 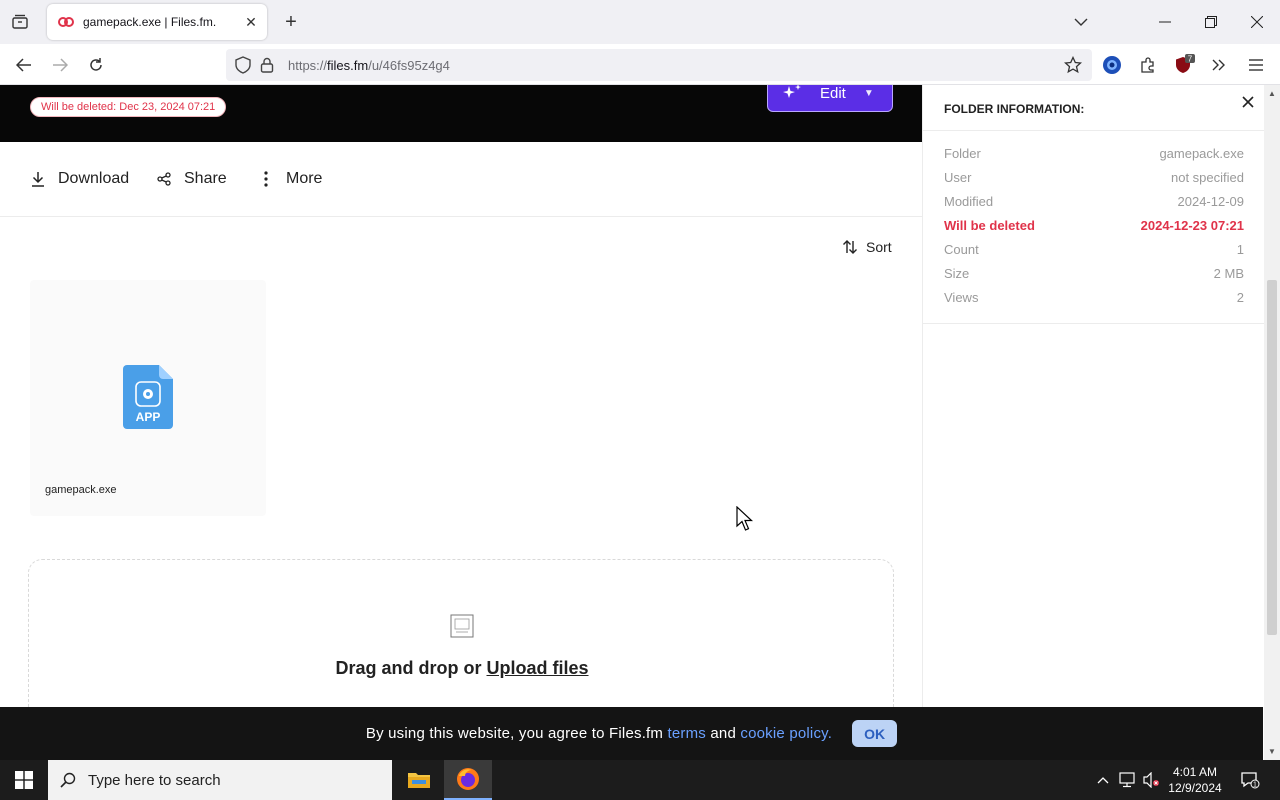 I want to click on info-row-count: Count 1, so click(x=1094, y=249).